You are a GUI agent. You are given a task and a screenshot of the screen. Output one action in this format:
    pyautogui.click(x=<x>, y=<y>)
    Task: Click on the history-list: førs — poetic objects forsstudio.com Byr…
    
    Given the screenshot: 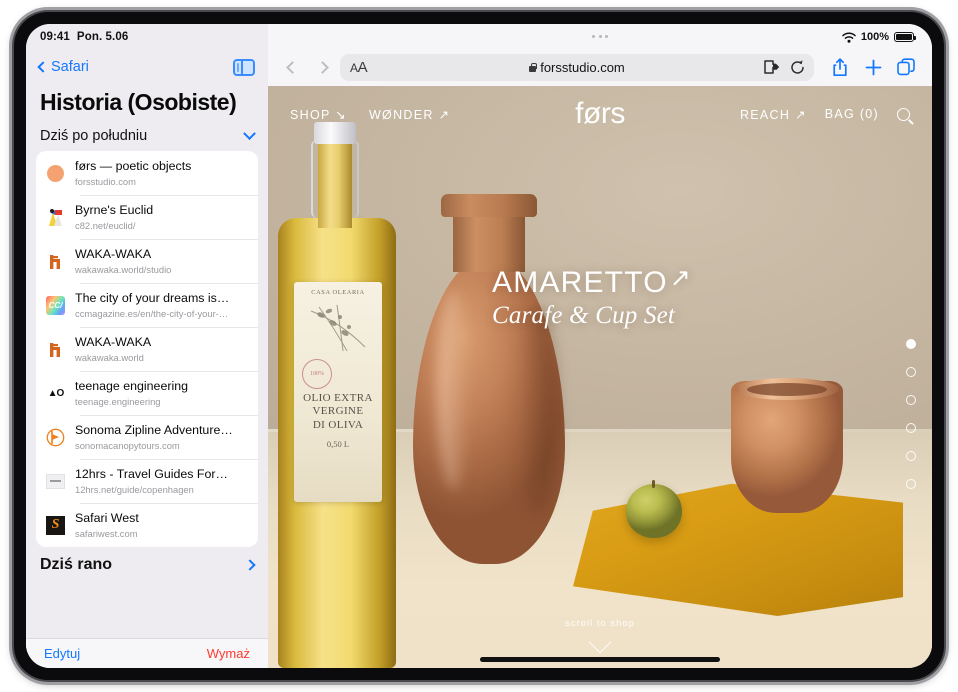 What is the action you would take?
    pyautogui.click(x=147, y=349)
    